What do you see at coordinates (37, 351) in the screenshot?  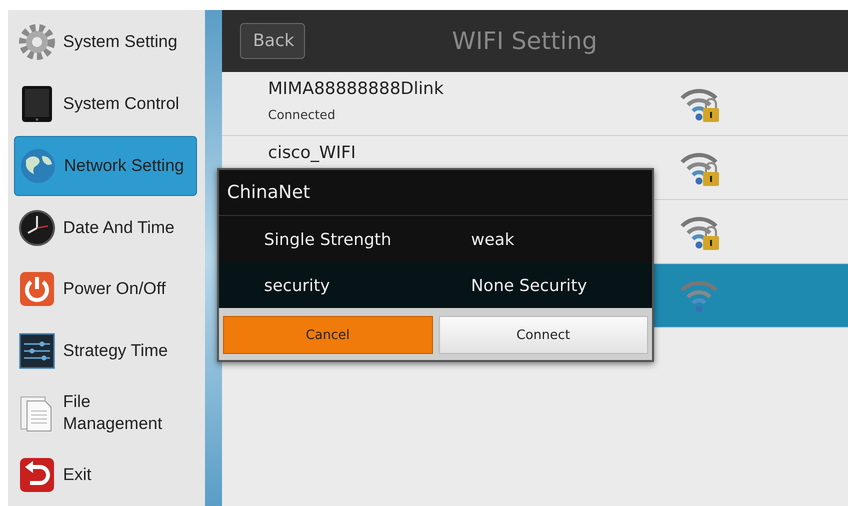 I see `sliders-icon` at bounding box center [37, 351].